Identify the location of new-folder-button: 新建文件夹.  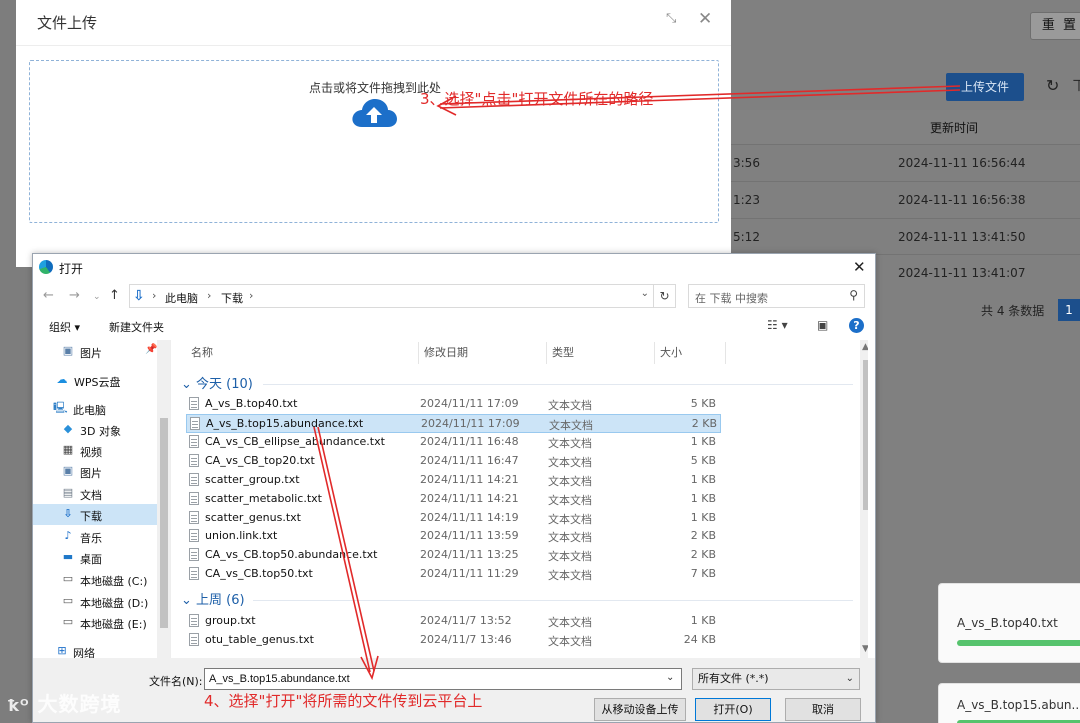
(136, 327).